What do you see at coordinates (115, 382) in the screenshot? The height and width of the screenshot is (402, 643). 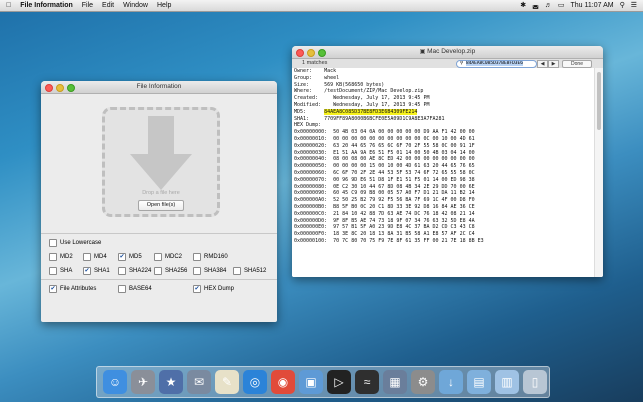 I see `finder-icon: ☺` at bounding box center [115, 382].